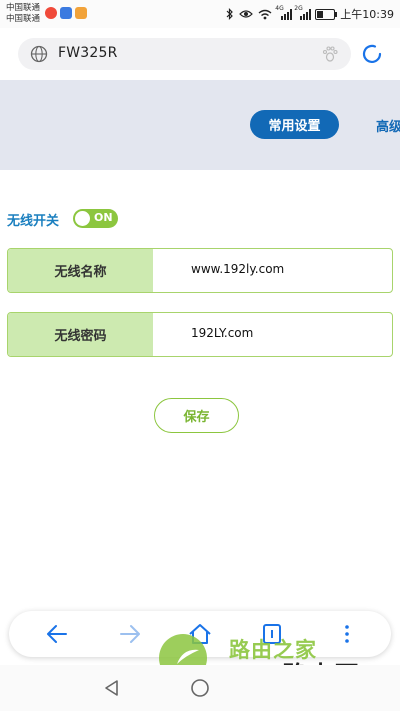  Describe the element at coordinates (23, 8) in the screenshot. I see `carrier-1: 中国联通` at that location.